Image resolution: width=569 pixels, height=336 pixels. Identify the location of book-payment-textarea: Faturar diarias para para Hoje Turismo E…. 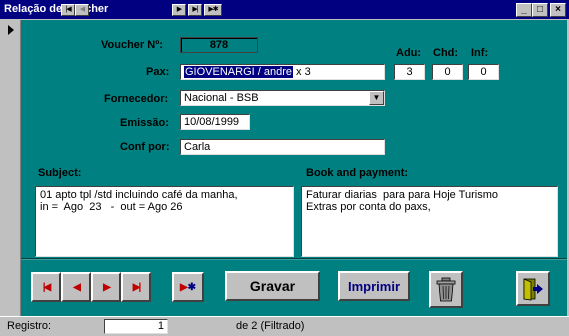
(429, 221).